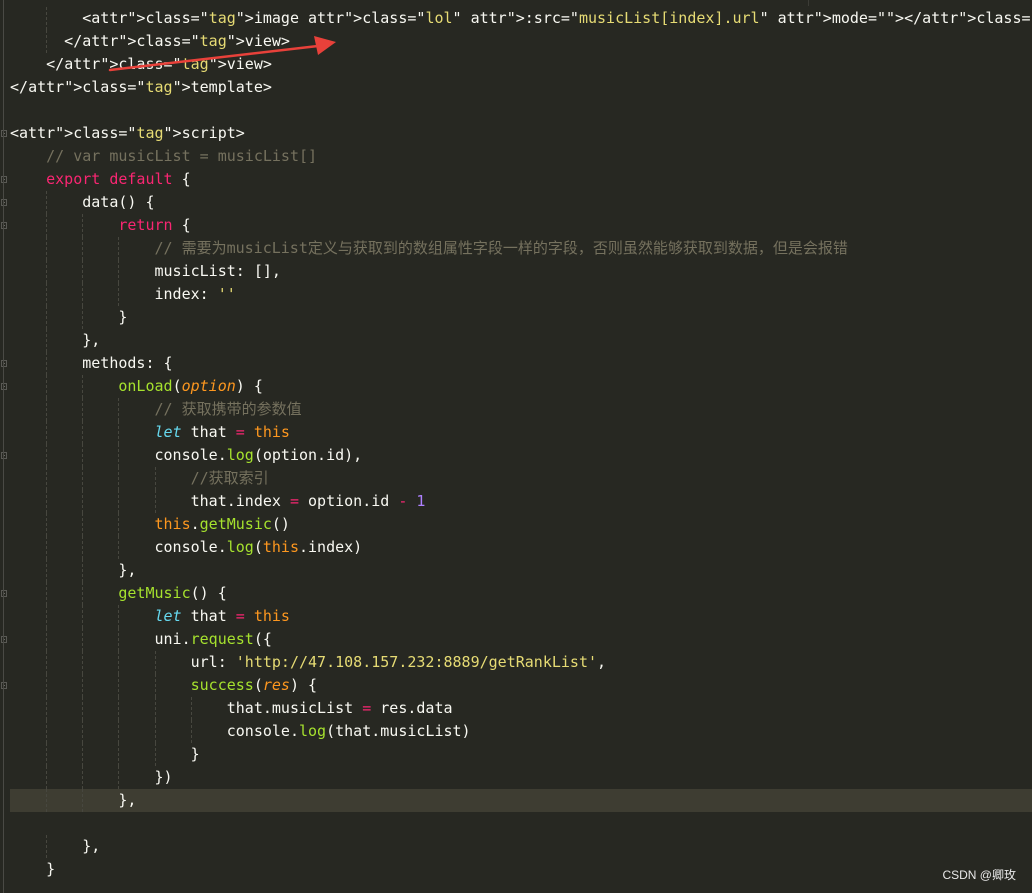 This screenshot has height=893, width=1032. What do you see at coordinates (521, 133) in the screenshot?
I see `code-line: <attr">class="tag">script>` at bounding box center [521, 133].